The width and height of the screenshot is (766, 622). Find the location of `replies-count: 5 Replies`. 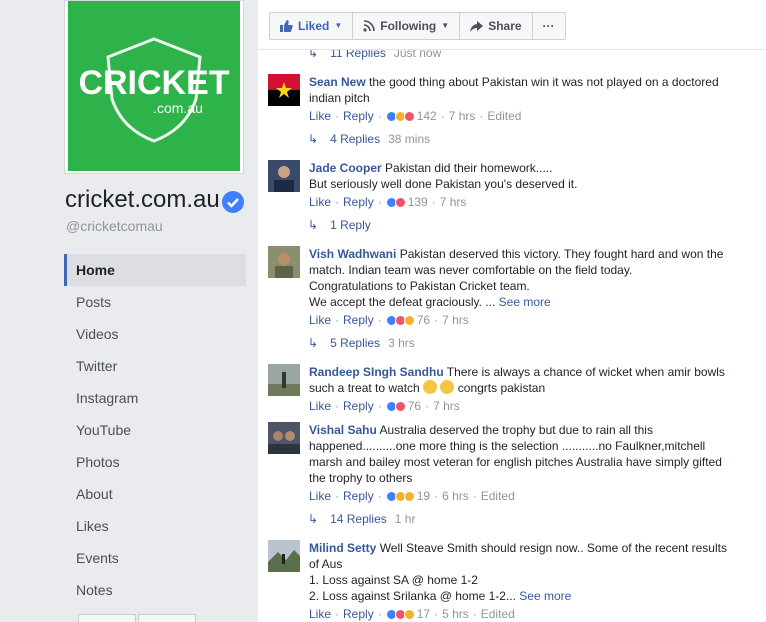

replies-count: 5 Replies is located at coordinates (355, 343).